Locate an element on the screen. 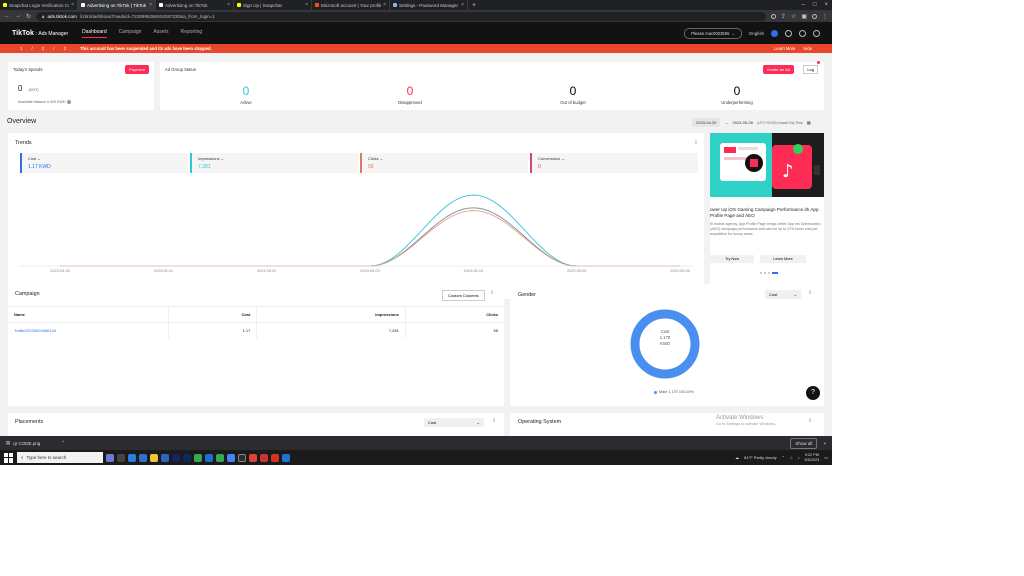 This screenshot has width=1024, height=576. create-ad-button: Create an Ad is located at coordinates (778, 69).